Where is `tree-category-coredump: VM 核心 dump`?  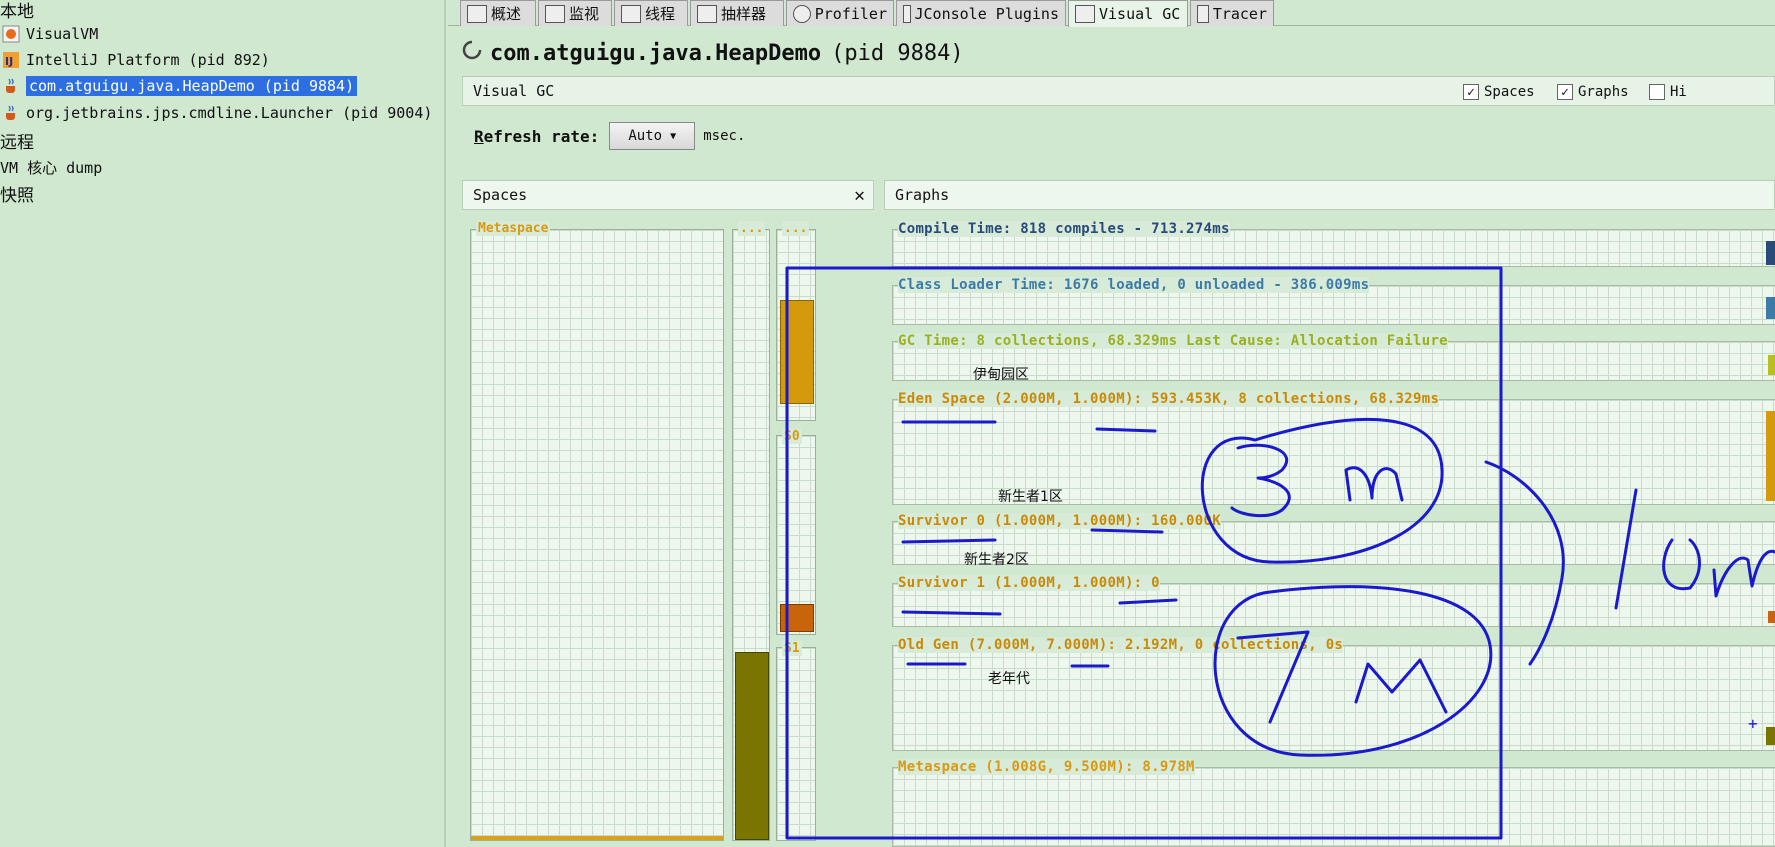
tree-category-coredump: VM 核心 dump is located at coordinates (51, 167).